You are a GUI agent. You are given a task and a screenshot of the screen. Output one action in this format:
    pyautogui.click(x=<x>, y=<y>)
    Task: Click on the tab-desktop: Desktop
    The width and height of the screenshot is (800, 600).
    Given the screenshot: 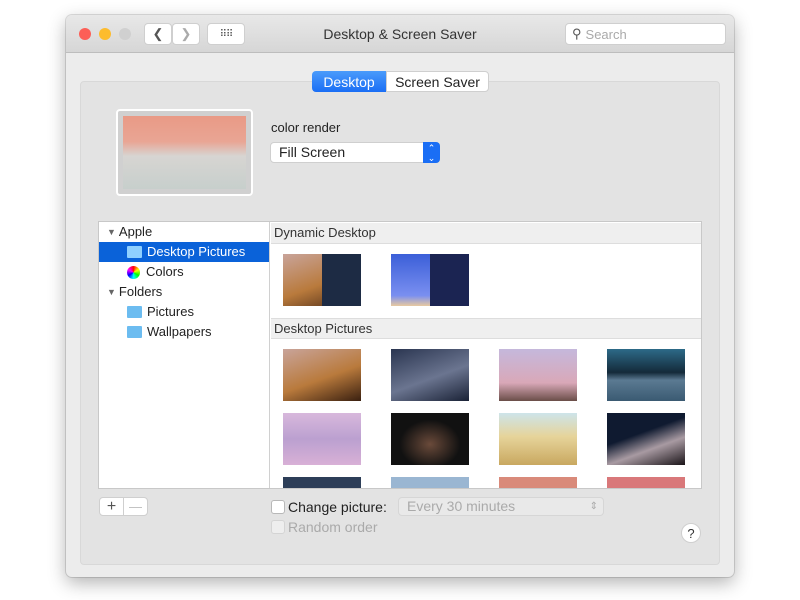 What is the action you would take?
    pyautogui.click(x=349, y=81)
    